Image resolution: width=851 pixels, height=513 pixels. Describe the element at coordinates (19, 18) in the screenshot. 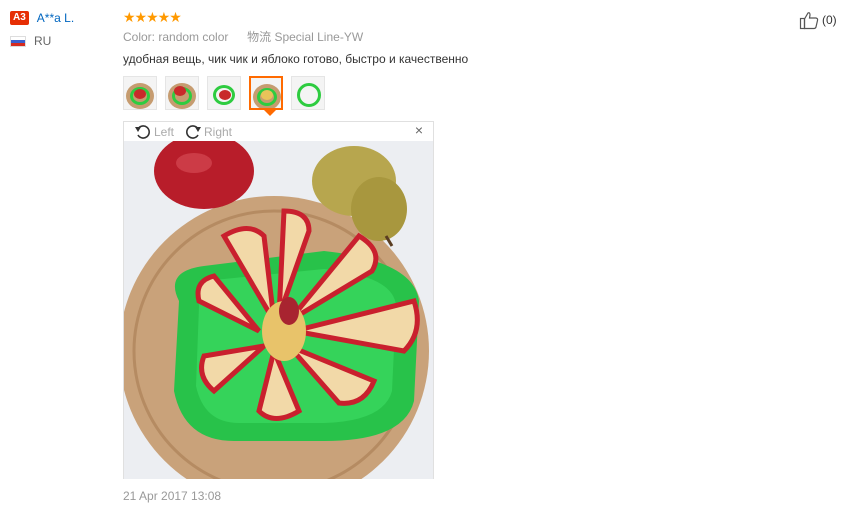

I see `buyer-level-badge: A3` at that location.